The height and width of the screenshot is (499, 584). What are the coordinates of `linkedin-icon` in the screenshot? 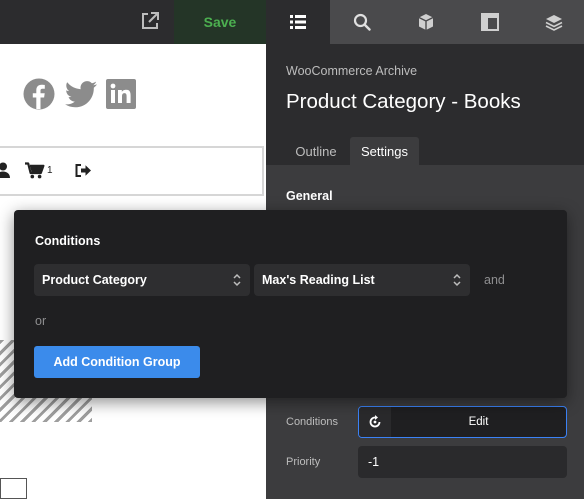 It's located at (121, 94).